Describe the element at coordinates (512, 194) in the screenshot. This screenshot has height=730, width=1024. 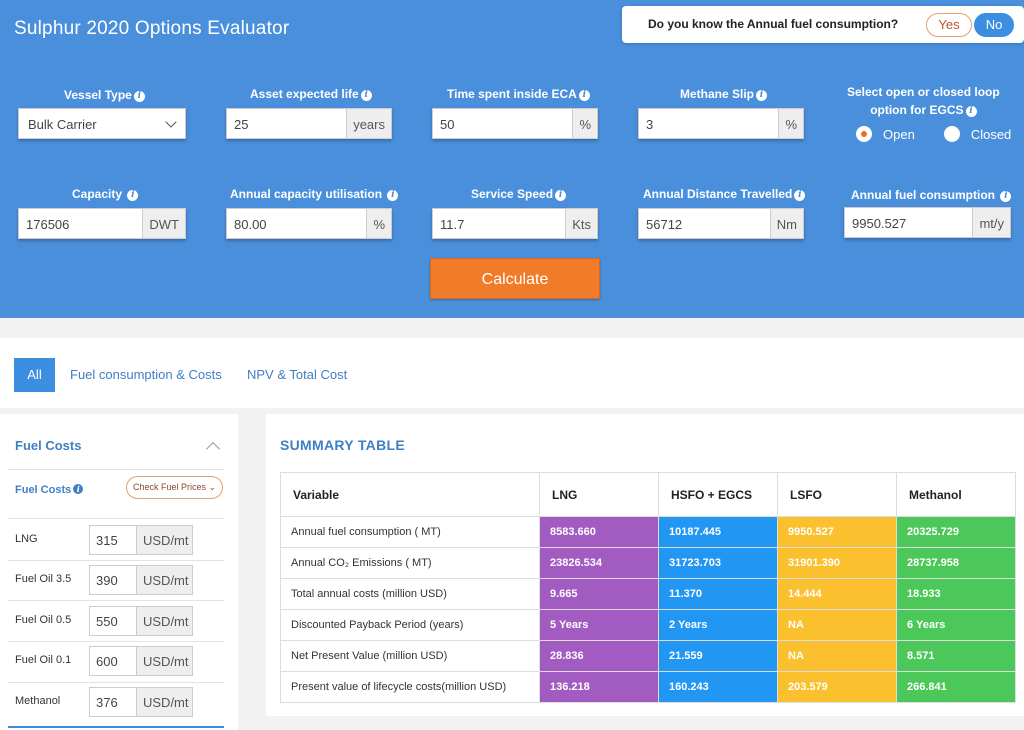
I see `service-speed-label-text: Service Speed` at that location.